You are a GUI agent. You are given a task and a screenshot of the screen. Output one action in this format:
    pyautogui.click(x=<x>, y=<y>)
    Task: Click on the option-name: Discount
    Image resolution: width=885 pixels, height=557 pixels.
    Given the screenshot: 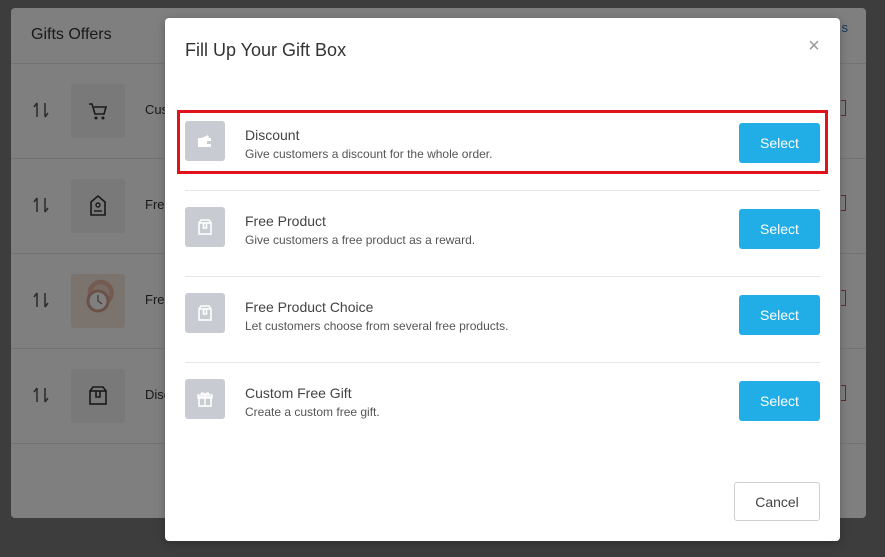 What is the action you would take?
    pyautogui.click(x=272, y=135)
    